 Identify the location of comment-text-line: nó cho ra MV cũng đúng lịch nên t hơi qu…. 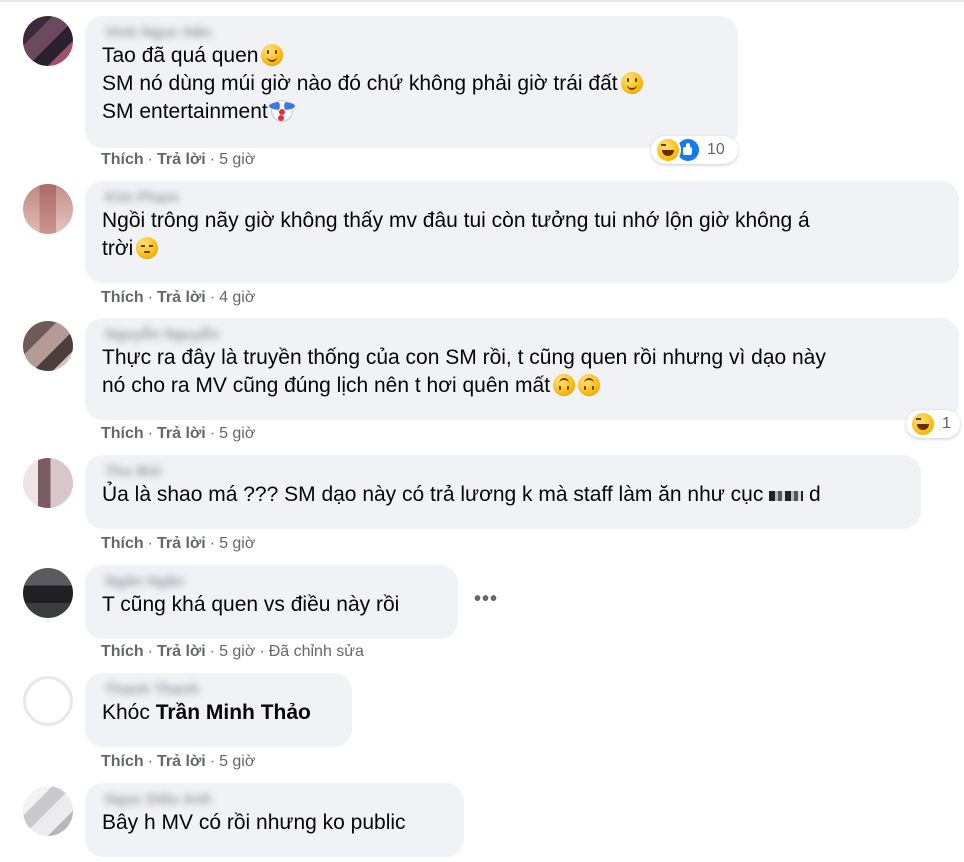
(522, 386).